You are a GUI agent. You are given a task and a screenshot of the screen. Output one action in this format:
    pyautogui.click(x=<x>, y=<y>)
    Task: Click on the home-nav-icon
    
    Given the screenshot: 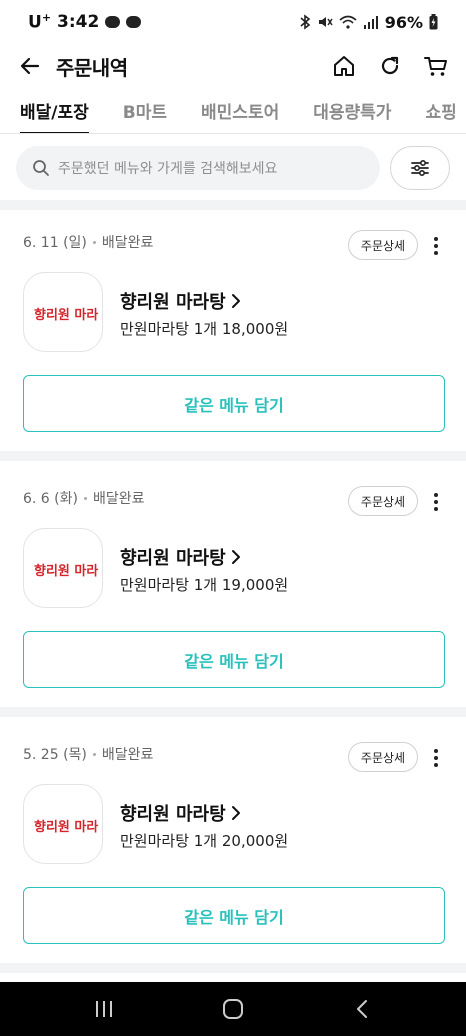 What is the action you would take?
    pyautogui.click(x=233, y=1009)
    